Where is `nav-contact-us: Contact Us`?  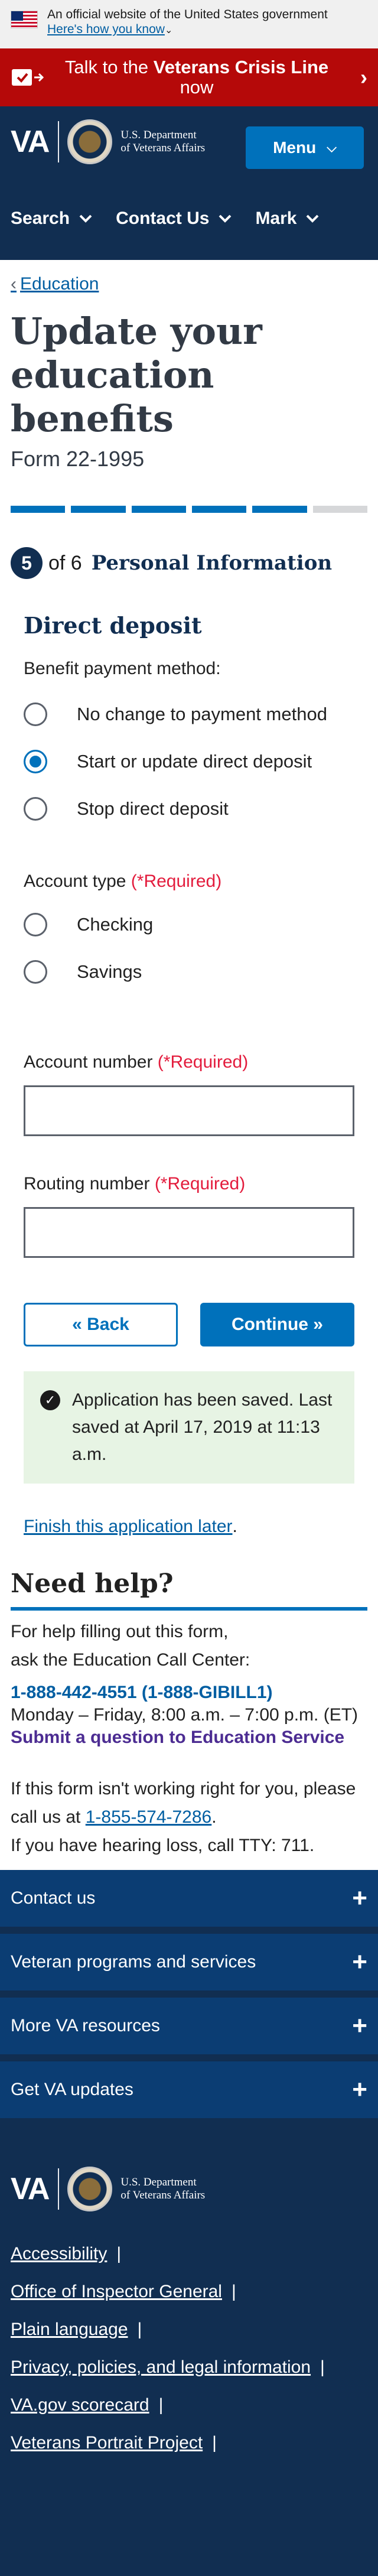 nav-contact-us: Contact Us is located at coordinates (174, 219).